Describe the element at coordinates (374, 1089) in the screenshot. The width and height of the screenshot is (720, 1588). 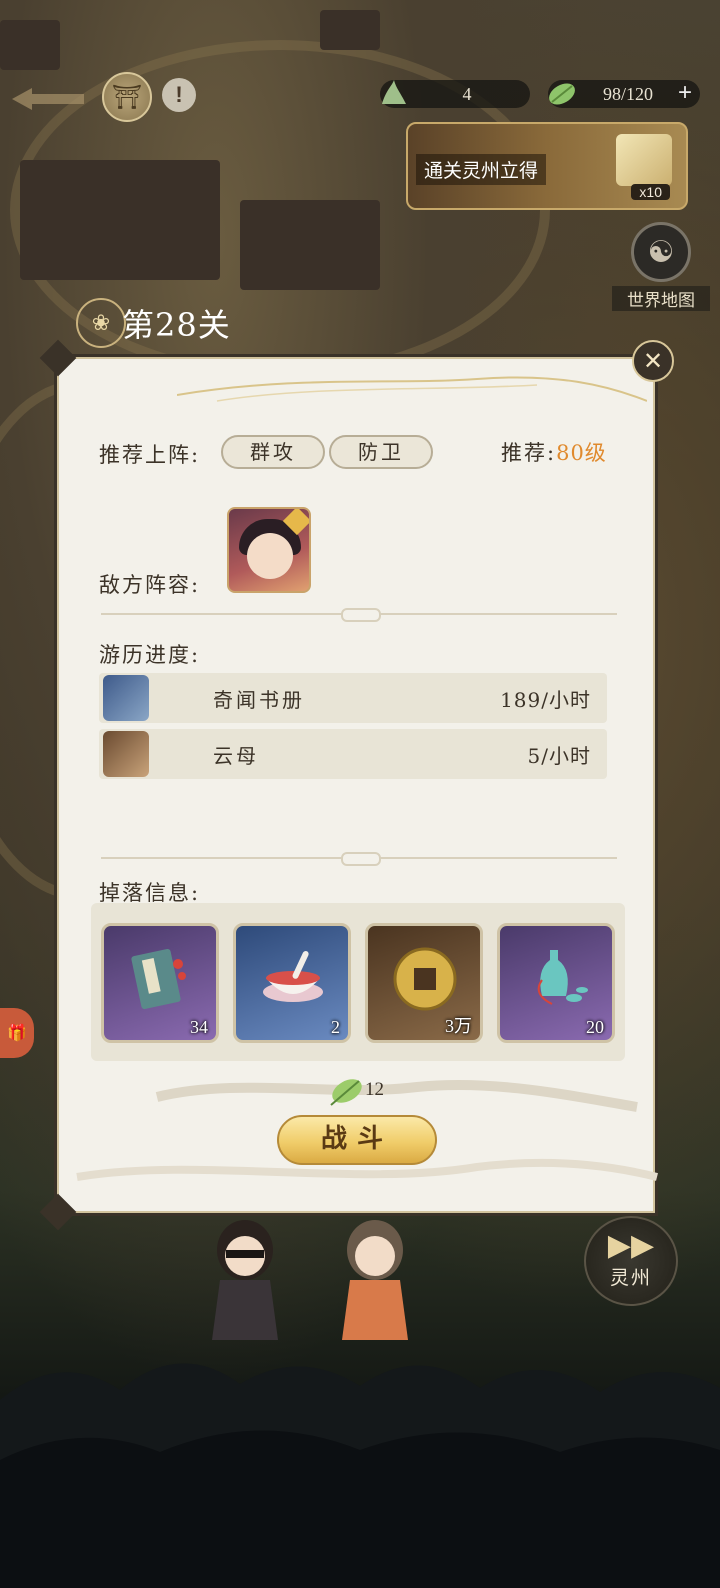
I see `stamina-cost-value: 12` at that location.